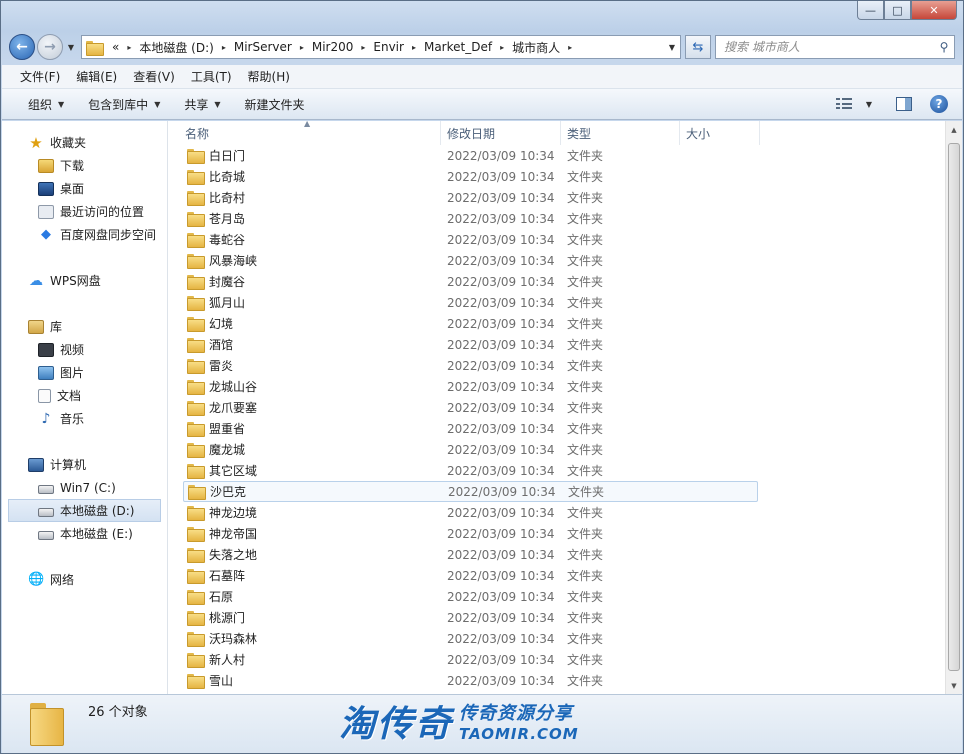 The image size is (964, 754). I want to click on file-row: 狐月山 2022/03/09 10:34 文件夹, so click(565, 302).